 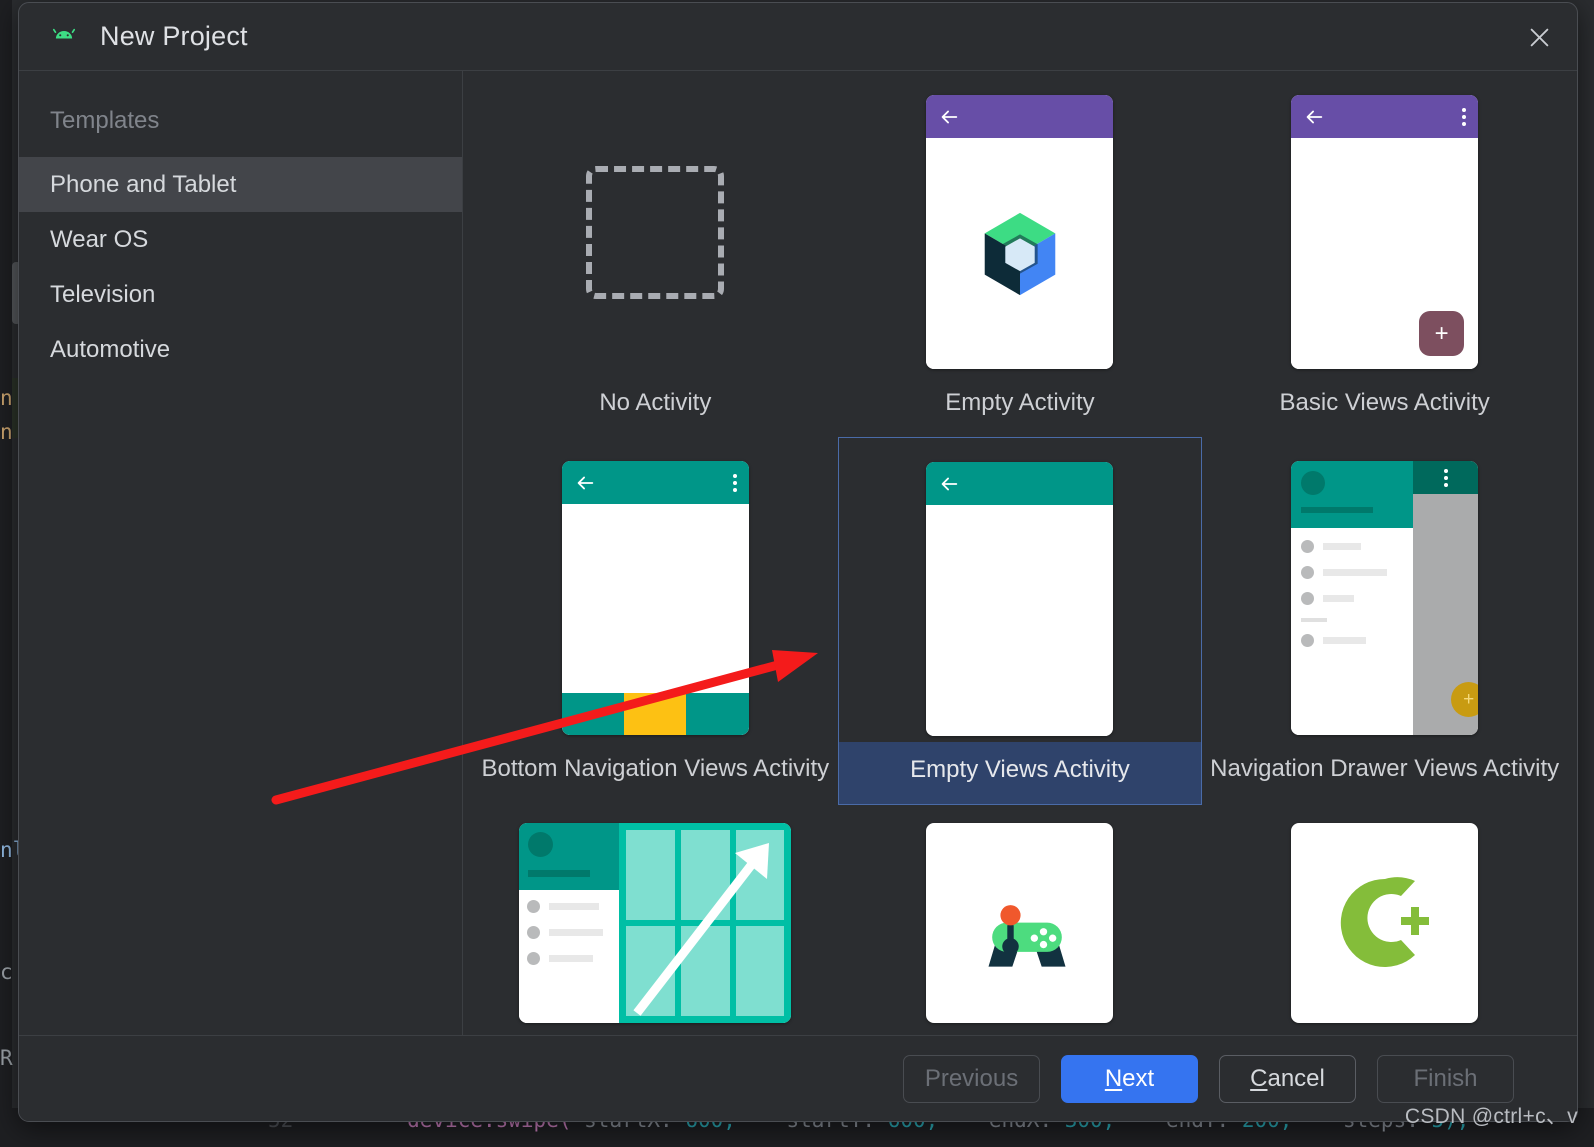 I want to click on template-card-responsive-views-activity: Responsive Views Activity, so click(x=655, y=920).